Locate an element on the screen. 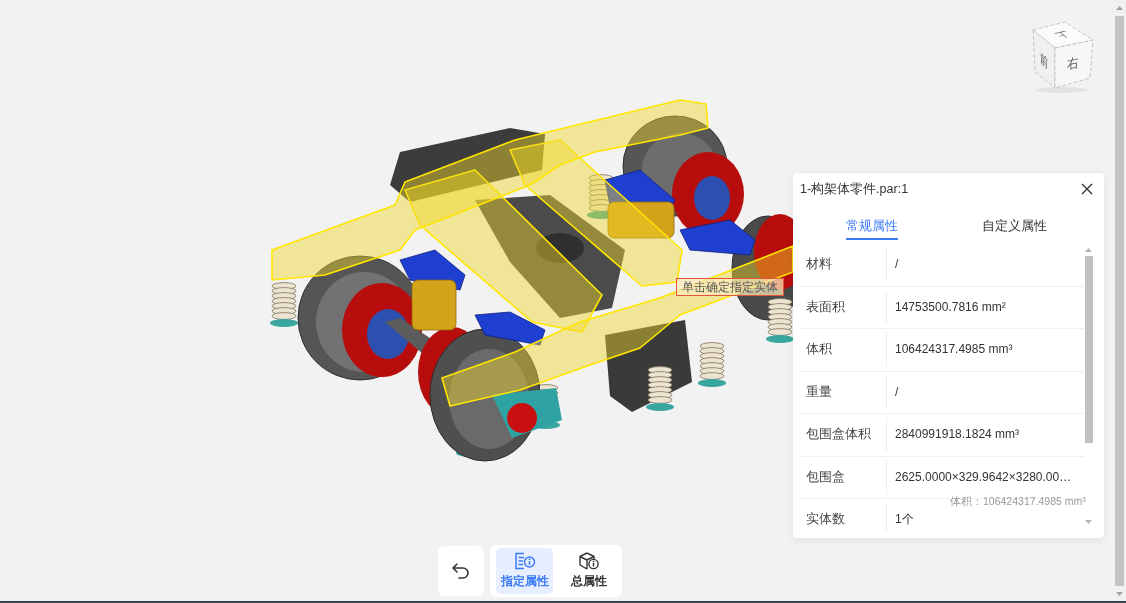 The width and height of the screenshot is (1126, 603). undo-button is located at coordinates (461, 571).